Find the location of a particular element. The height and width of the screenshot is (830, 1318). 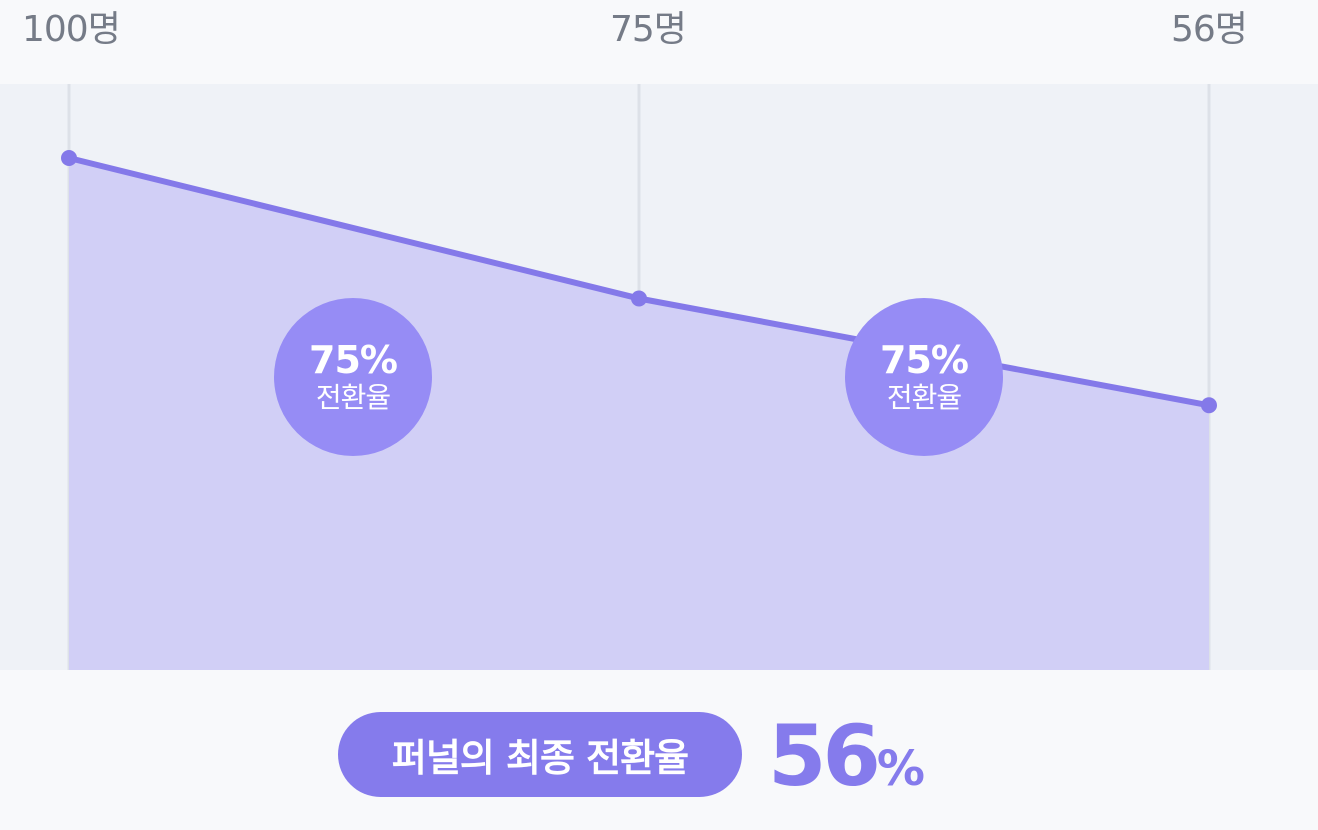

step-1-to-2-rate-bubble: 75% 전환율 is located at coordinates (353, 377).